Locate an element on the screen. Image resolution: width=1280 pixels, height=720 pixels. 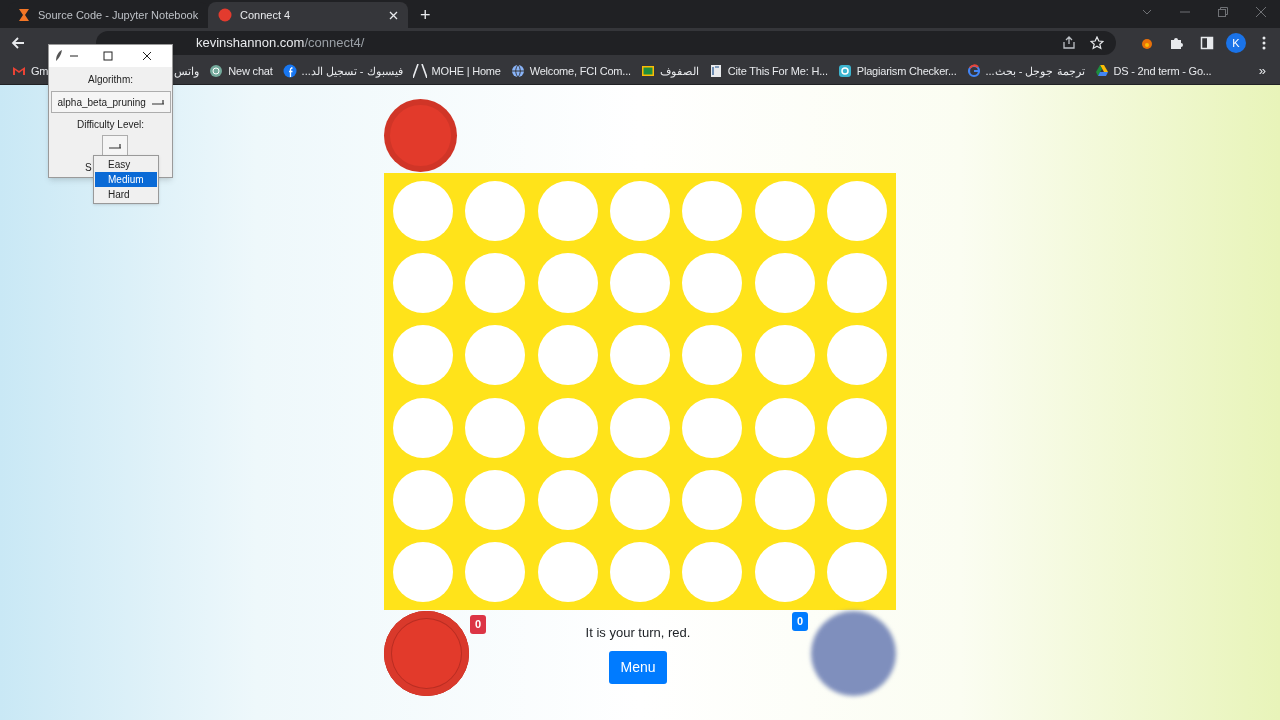
difficulty-label: Difficulty Level: is located at coordinates (110, 125).